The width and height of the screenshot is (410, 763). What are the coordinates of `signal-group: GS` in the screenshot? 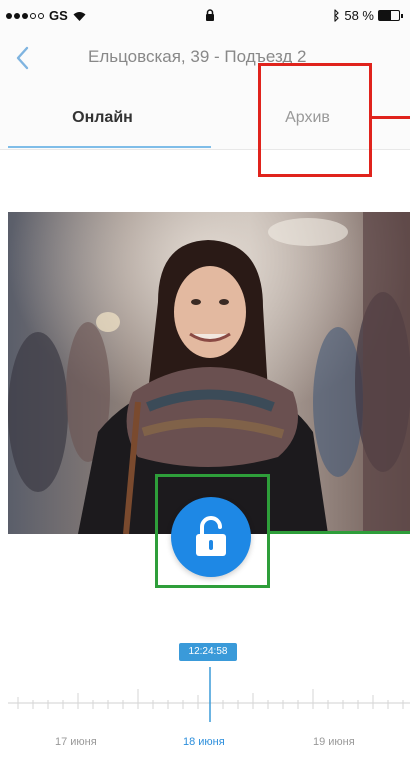 It's located at (46, 15).